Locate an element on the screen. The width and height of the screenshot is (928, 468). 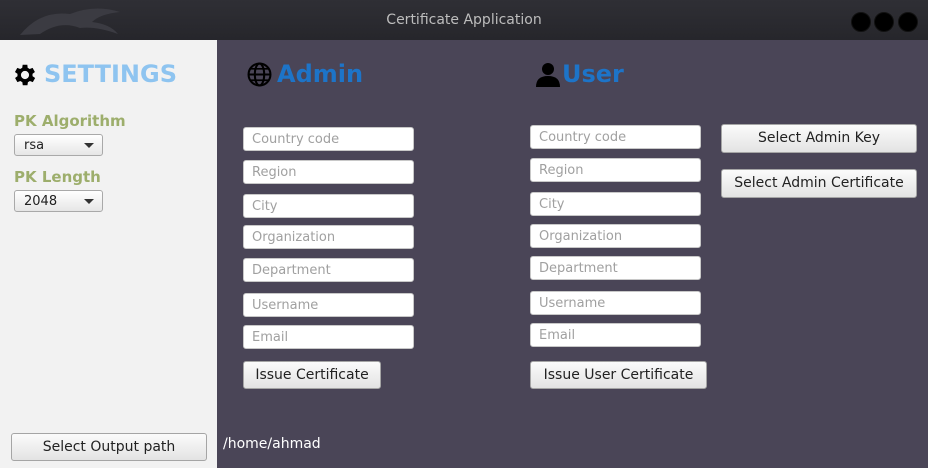
admin-department-input is located at coordinates (328, 270).